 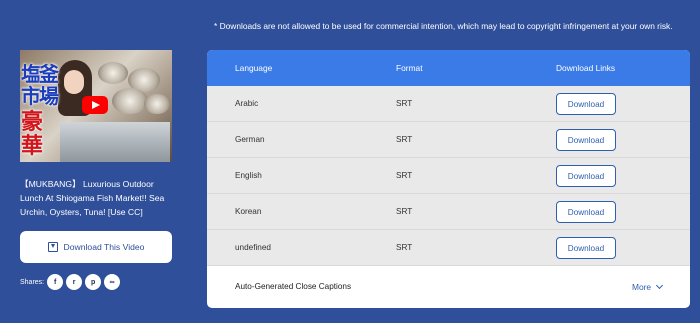 I want to click on download-button-german: Download, so click(x=586, y=140).